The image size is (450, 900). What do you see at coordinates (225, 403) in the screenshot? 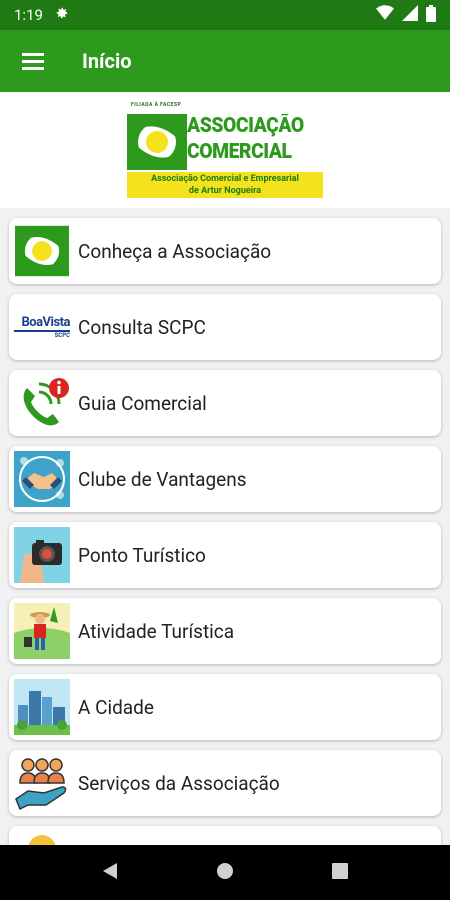
I see `menu-item-guia-comercial: Guia Comercial` at bounding box center [225, 403].